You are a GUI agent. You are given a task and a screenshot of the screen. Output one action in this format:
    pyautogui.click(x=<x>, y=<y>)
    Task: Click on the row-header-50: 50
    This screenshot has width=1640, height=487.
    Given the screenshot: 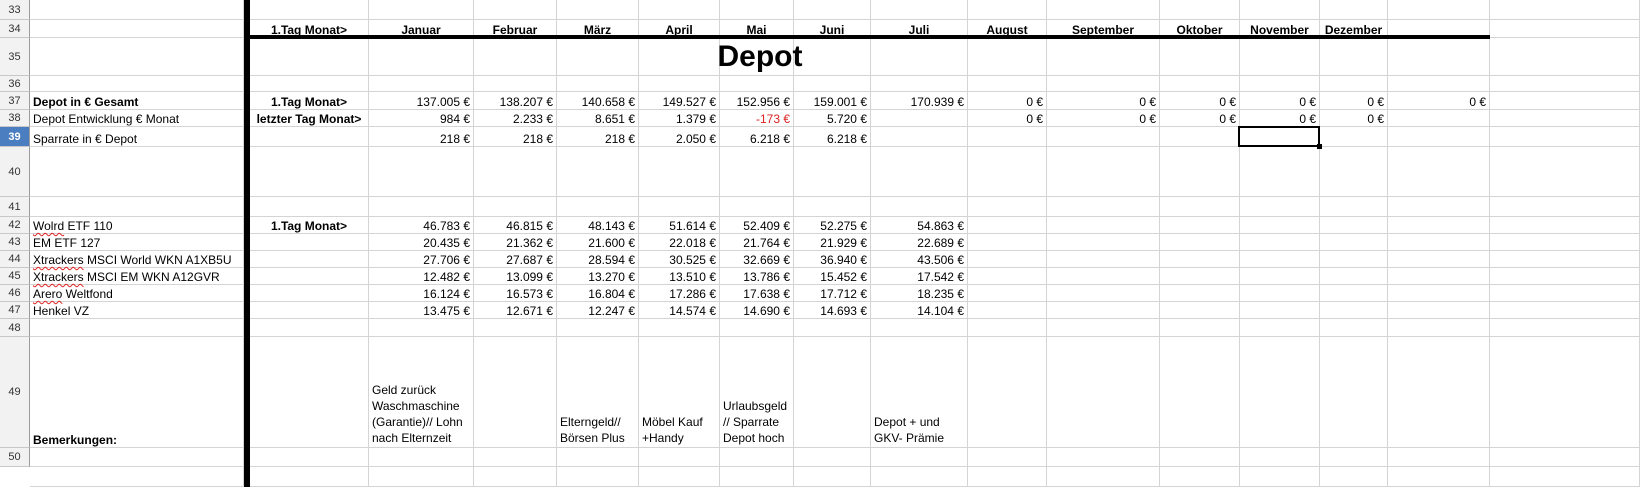 What is the action you would take?
    pyautogui.click(x=15, y=457)
    